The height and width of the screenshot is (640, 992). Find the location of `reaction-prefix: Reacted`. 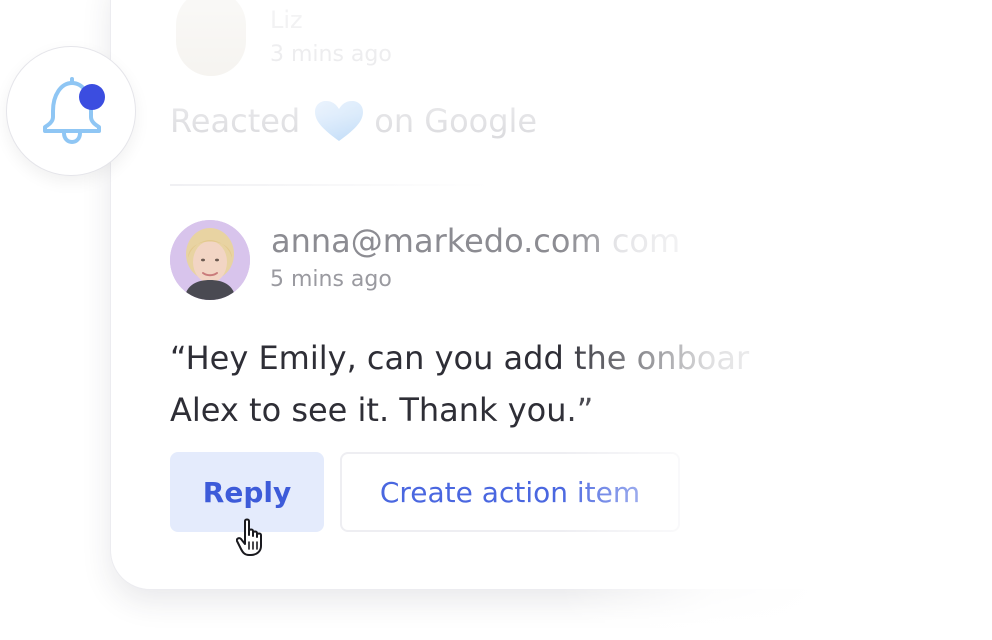

reaction-prefix: Reacted is located at coordinates (235, 121).